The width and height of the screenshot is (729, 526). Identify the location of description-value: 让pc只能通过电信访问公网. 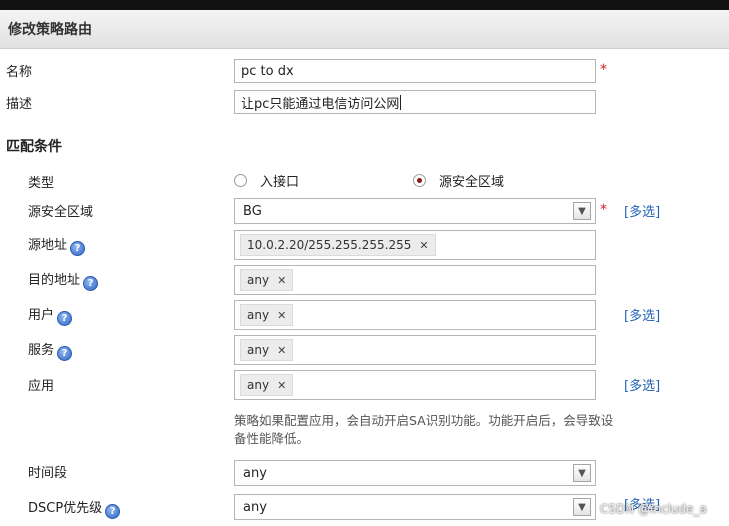
(320, 104).